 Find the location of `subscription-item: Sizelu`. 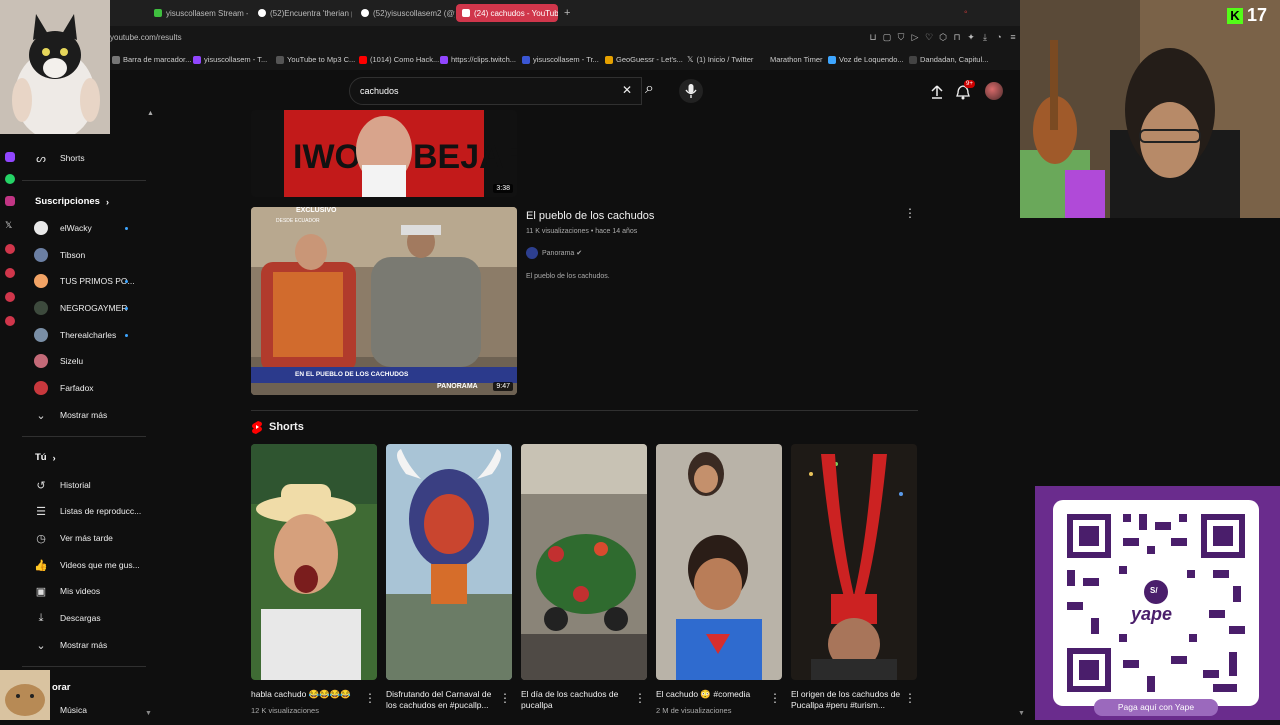

subscription-item: Sizelu is located at coordinates (58, 361).